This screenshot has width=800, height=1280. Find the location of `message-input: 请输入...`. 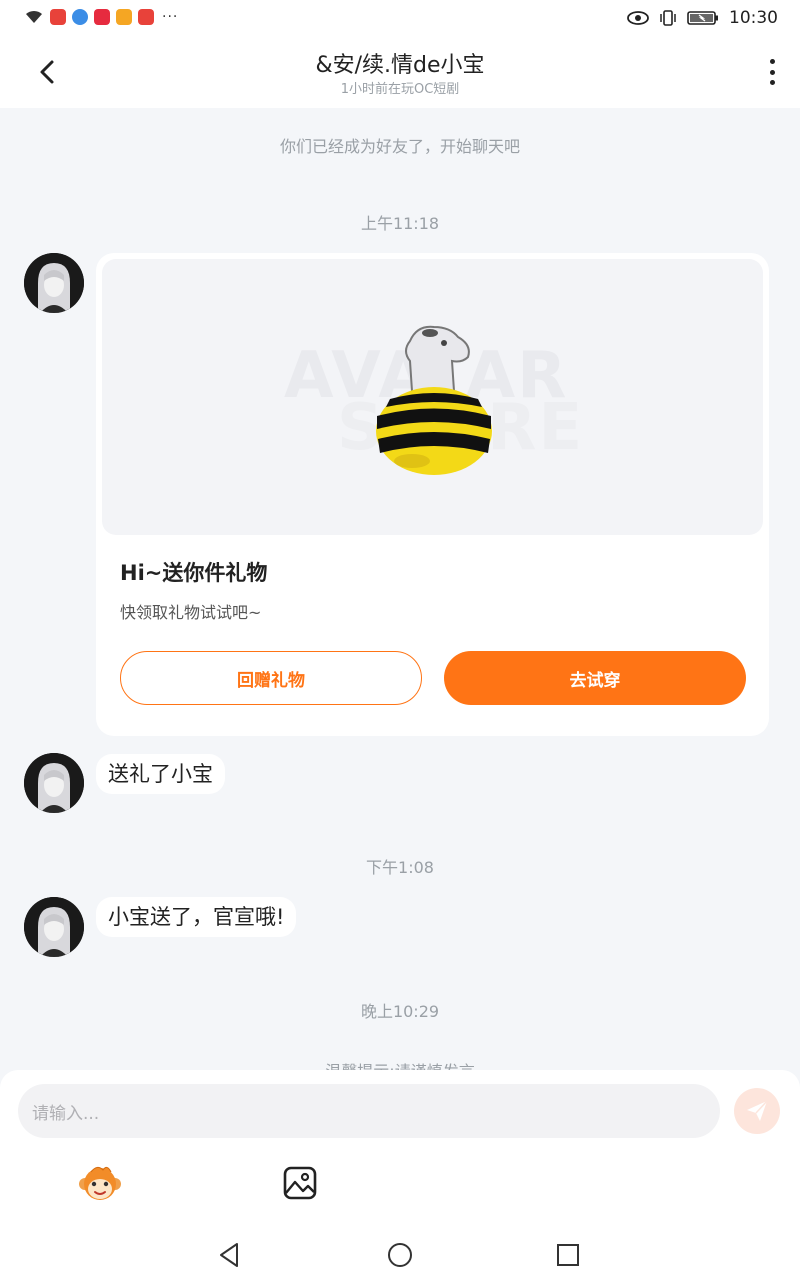

message-input: 请输入... is located at coordinates (369, 1111).